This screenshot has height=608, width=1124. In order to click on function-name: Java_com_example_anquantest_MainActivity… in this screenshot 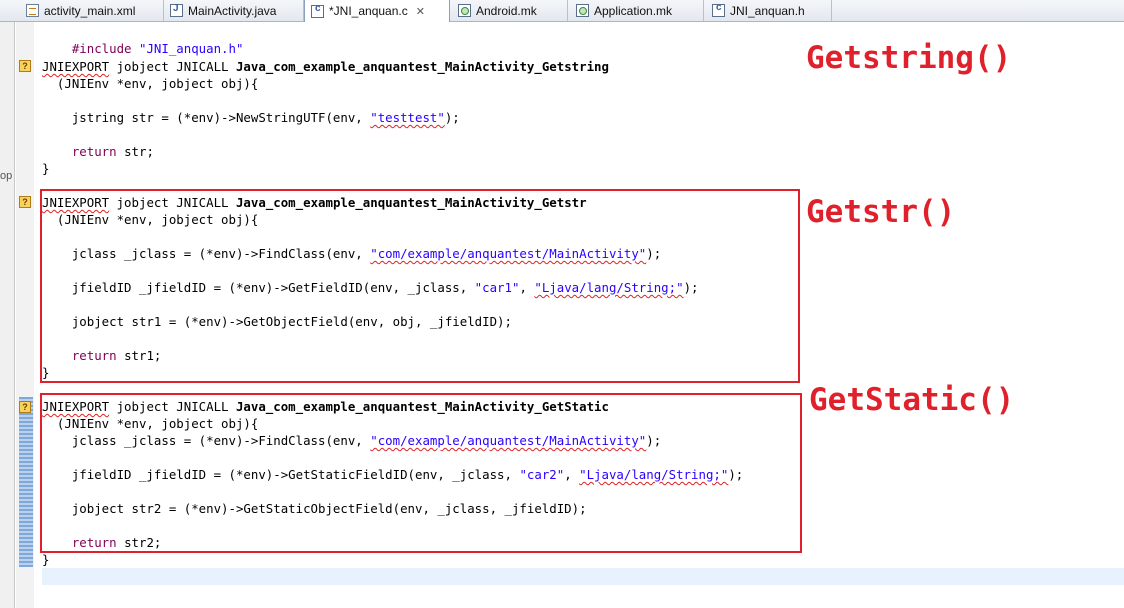, I will do `click(422, 66)`.